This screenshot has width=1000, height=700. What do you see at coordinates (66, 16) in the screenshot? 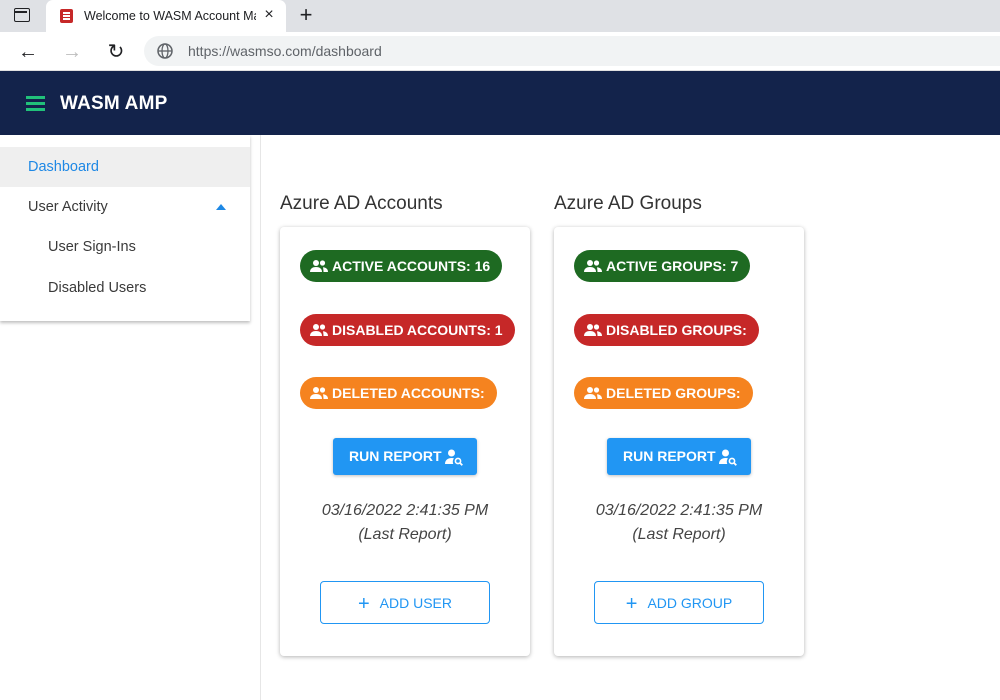
I see `favicon-icon` at bounding box center [66, 16].